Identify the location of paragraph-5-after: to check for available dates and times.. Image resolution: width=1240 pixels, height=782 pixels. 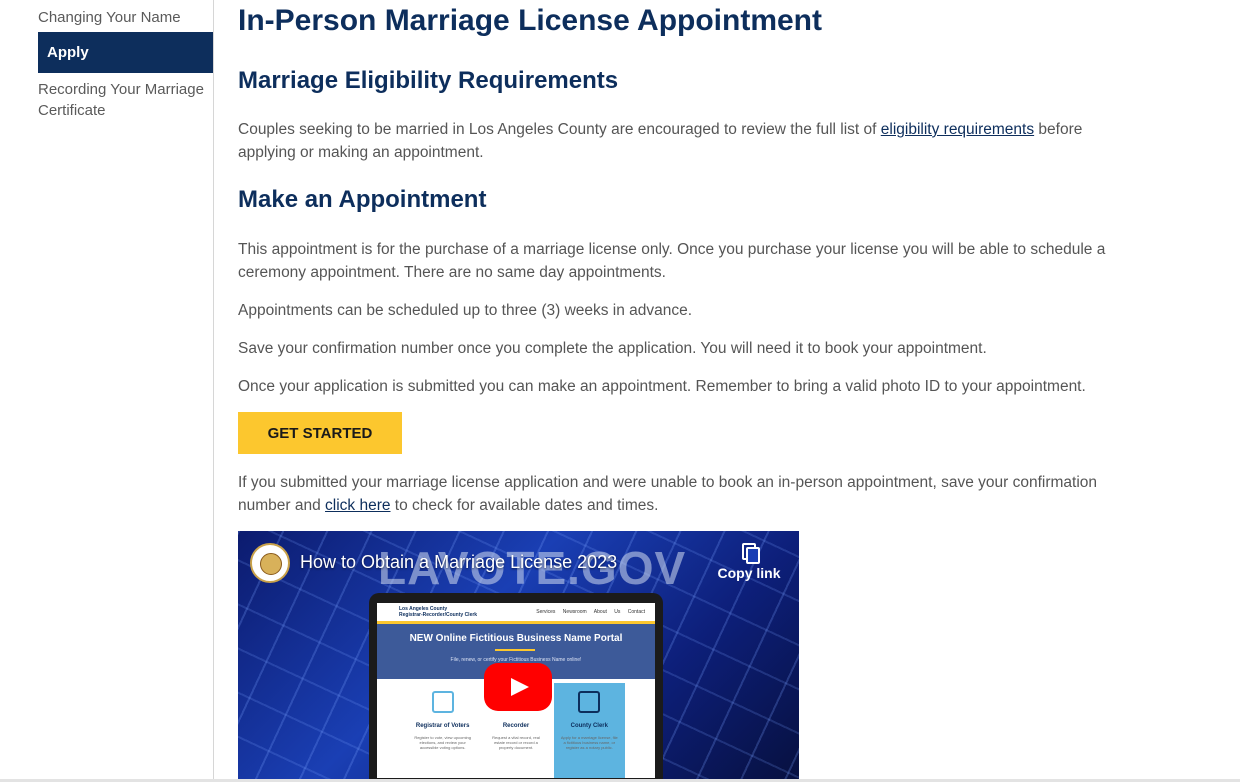
(524, 505).